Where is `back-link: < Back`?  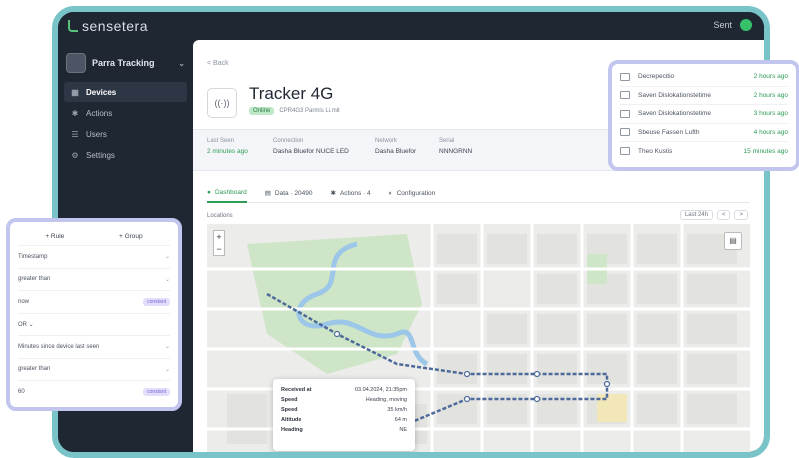 back-link: < Back is located at coordinates (218, 63).